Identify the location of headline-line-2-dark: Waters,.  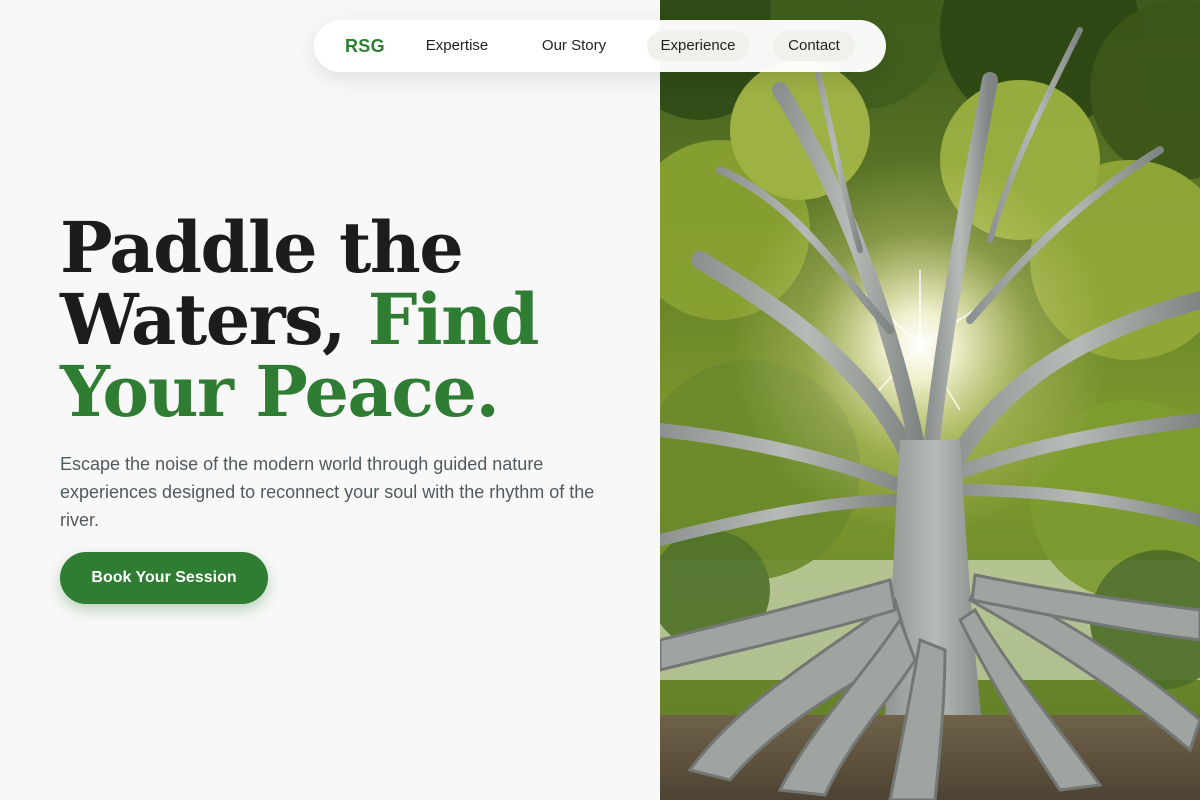
(214, 319).